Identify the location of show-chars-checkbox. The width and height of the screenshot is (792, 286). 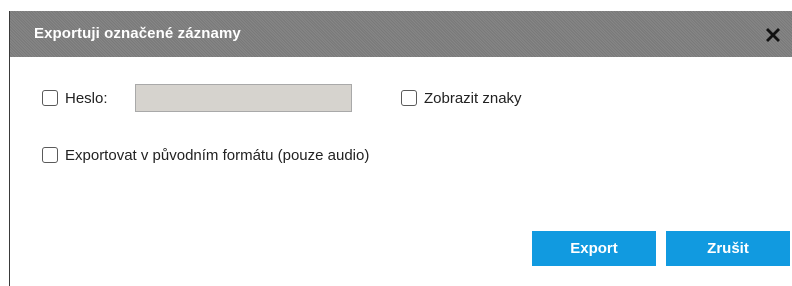
(409, 98).